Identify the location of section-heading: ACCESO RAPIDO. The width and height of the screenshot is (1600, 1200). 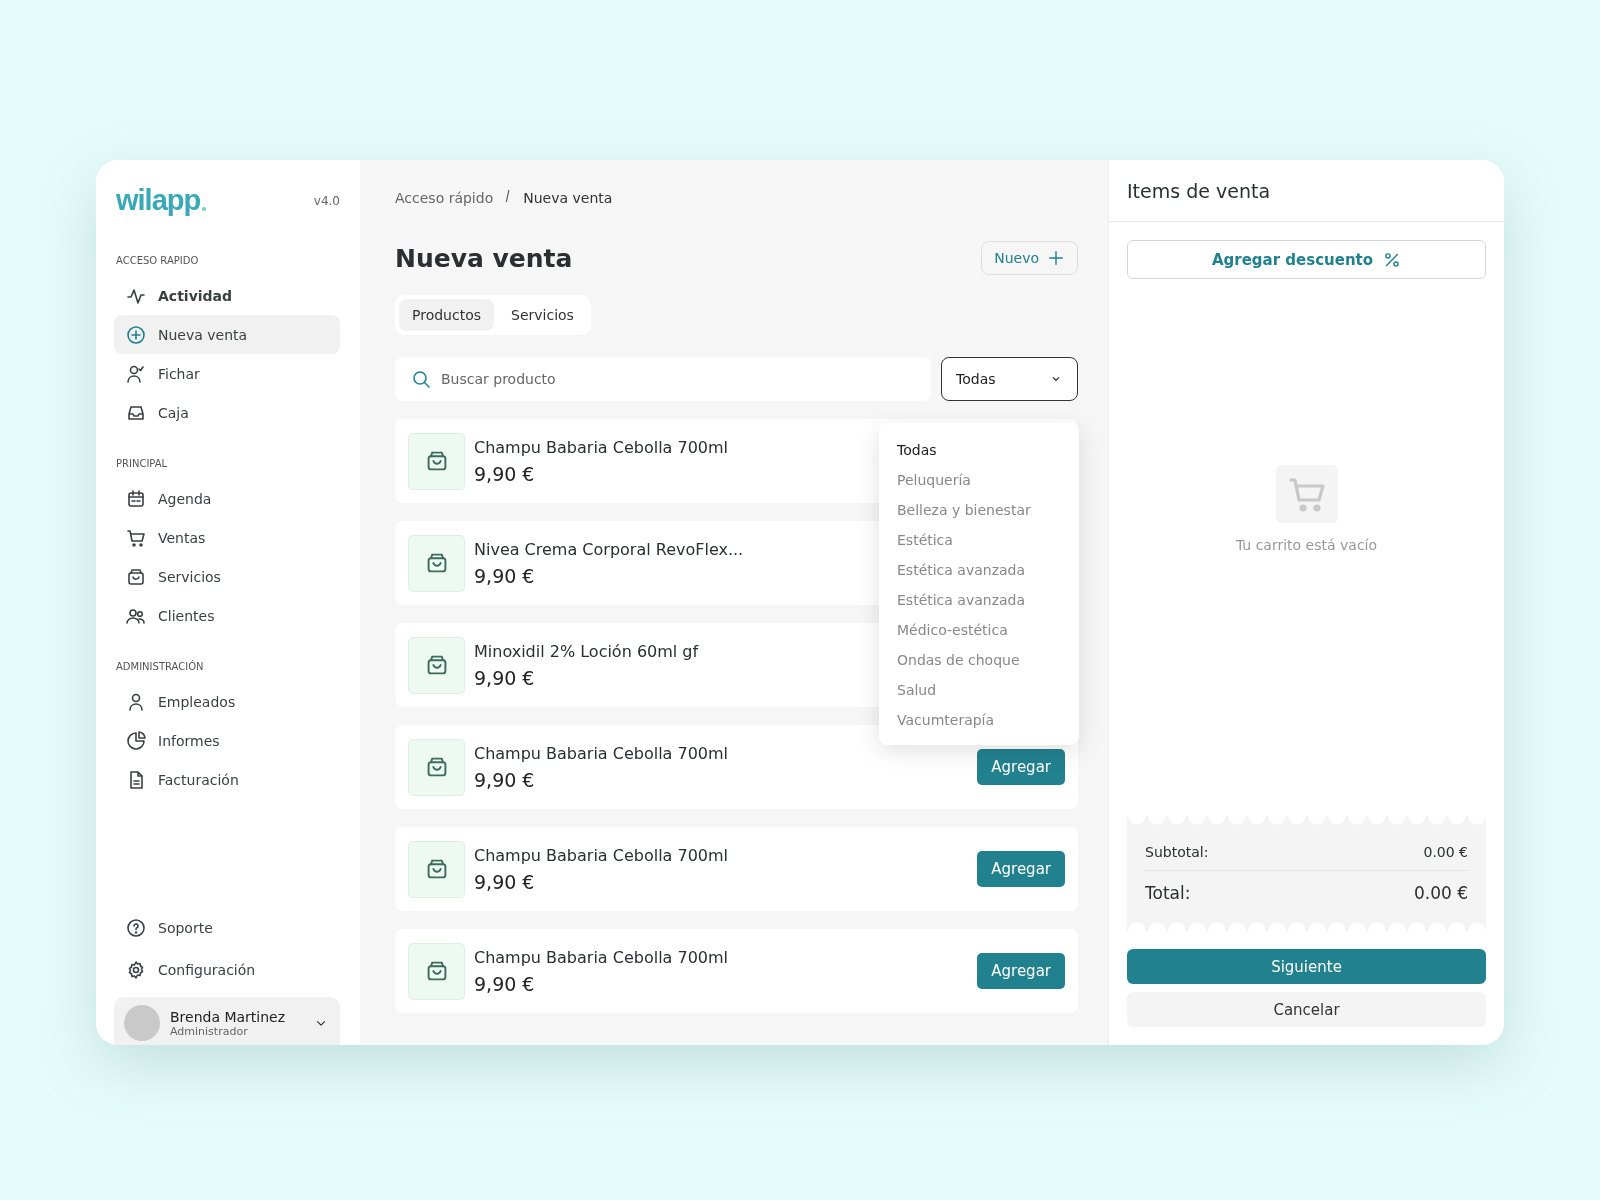
(157, 260).